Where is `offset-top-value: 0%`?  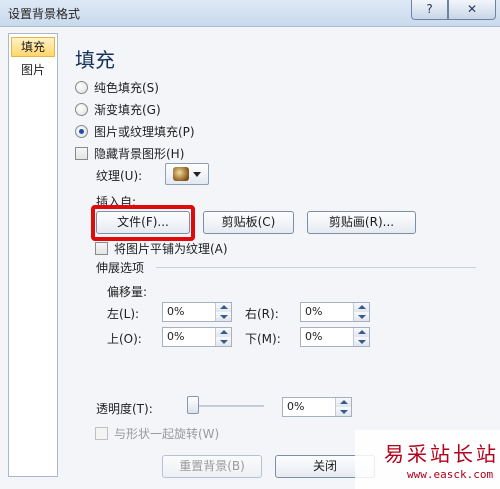 offset-top-value: 0% is located at coordinates (189, 337).